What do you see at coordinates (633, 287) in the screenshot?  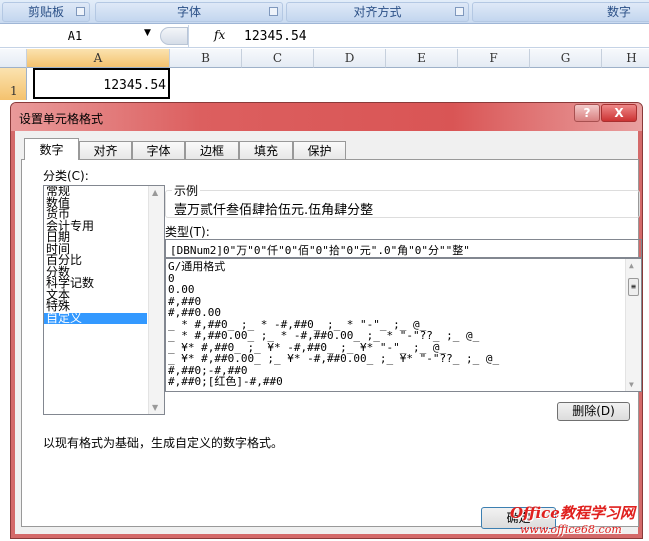 I see `scroll-thumb: ≡` at bounding box center [633, 287].